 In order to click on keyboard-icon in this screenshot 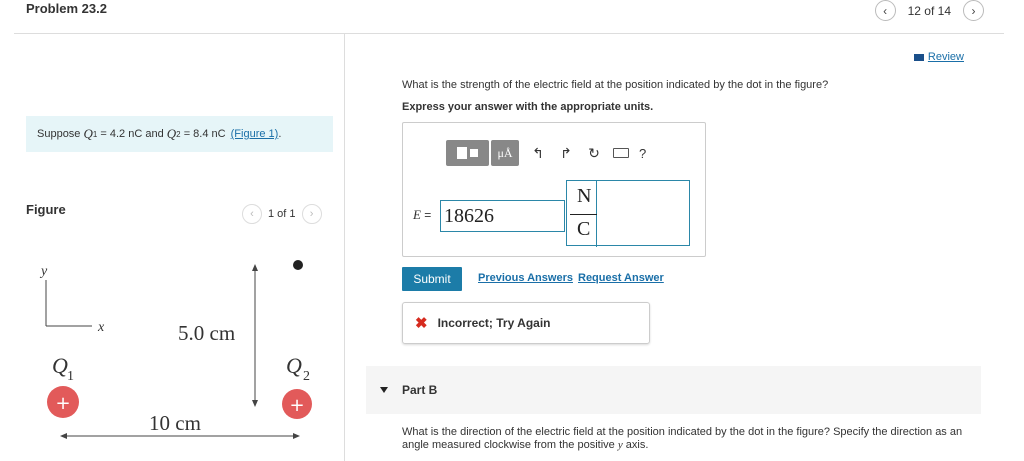, I will do `click(621, 153)`.